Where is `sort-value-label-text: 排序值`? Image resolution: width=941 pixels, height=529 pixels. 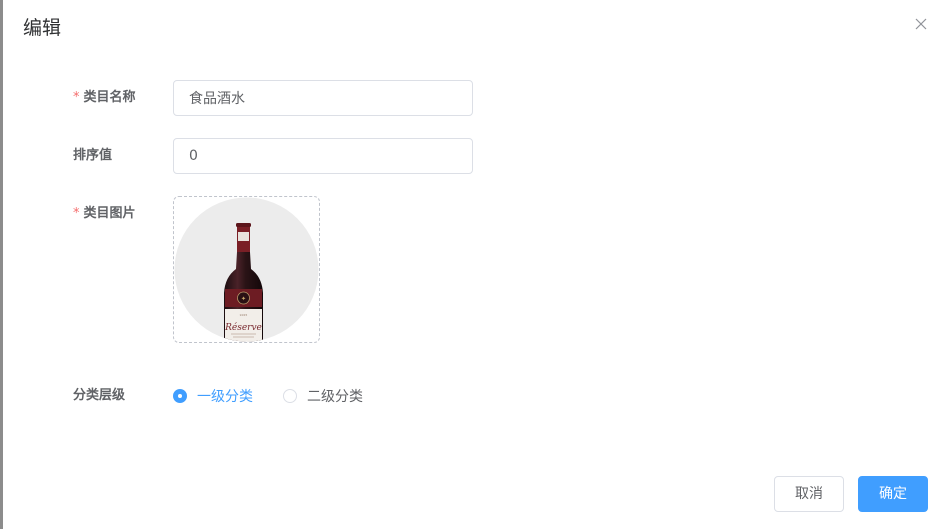 sort-value-label-text: 排序值 is located at coordinates (93, 155).